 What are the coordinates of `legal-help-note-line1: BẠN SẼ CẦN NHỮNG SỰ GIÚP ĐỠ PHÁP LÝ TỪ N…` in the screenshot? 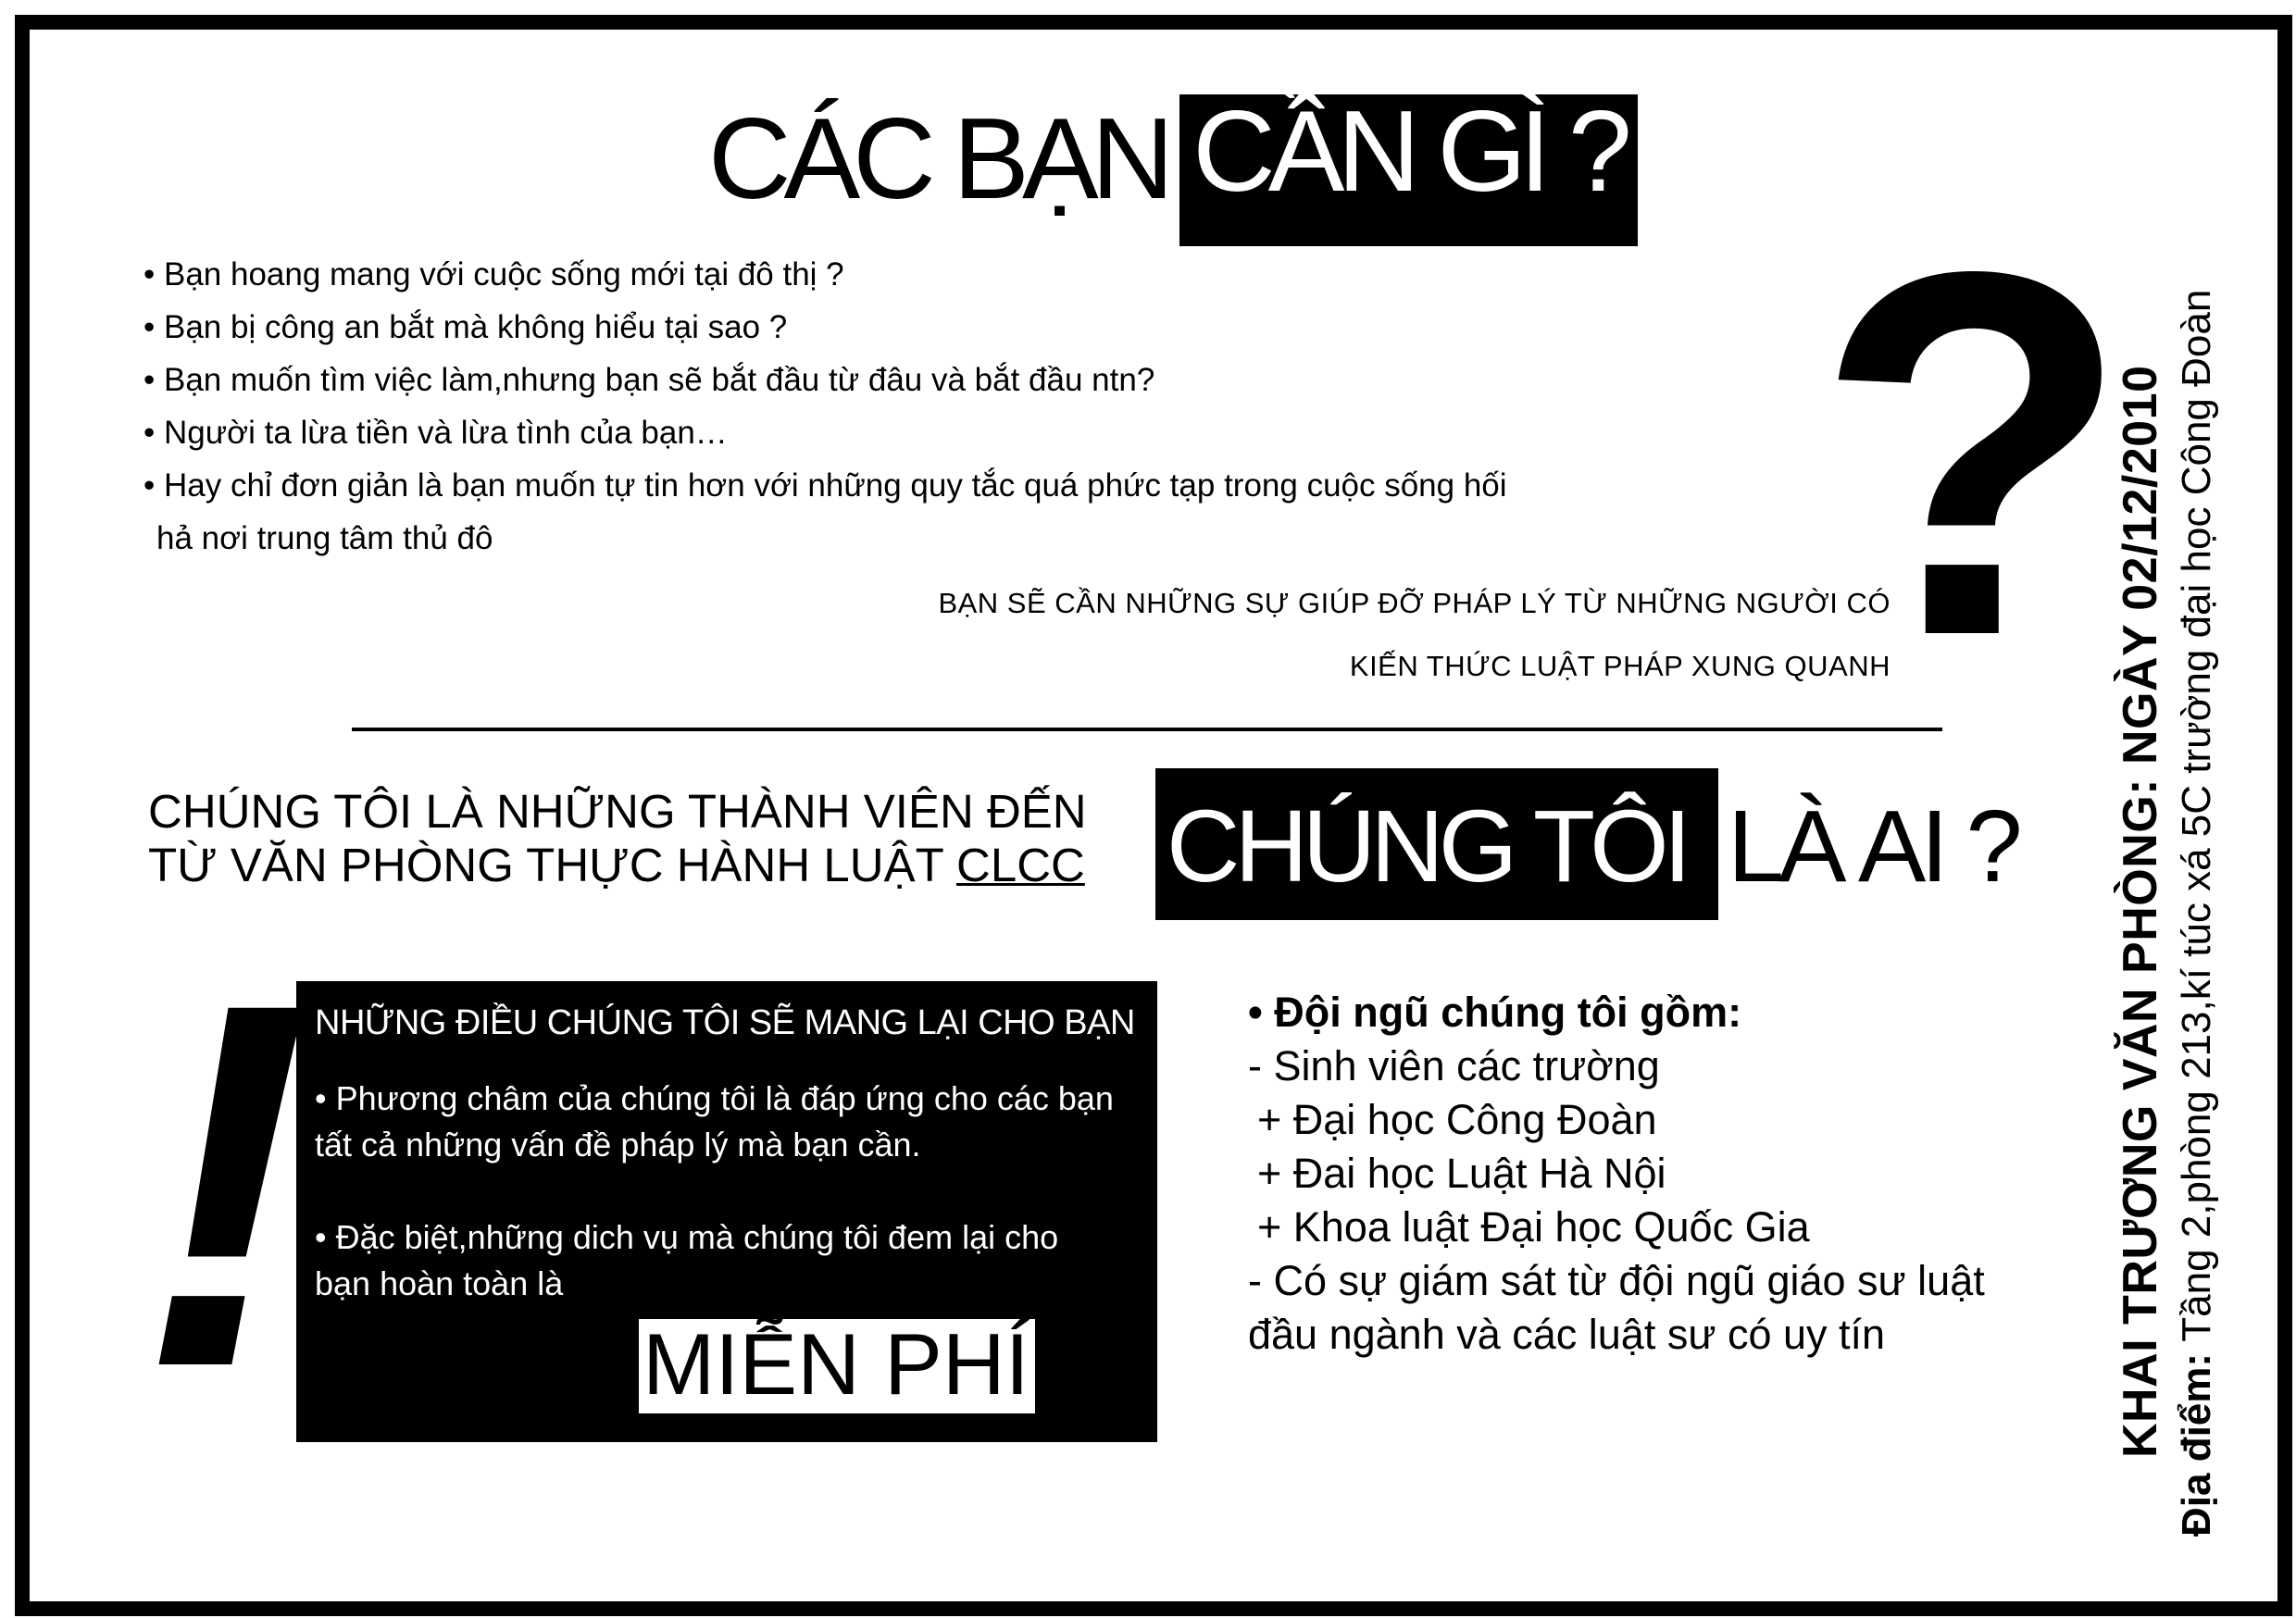 It's located at (1414, 603).